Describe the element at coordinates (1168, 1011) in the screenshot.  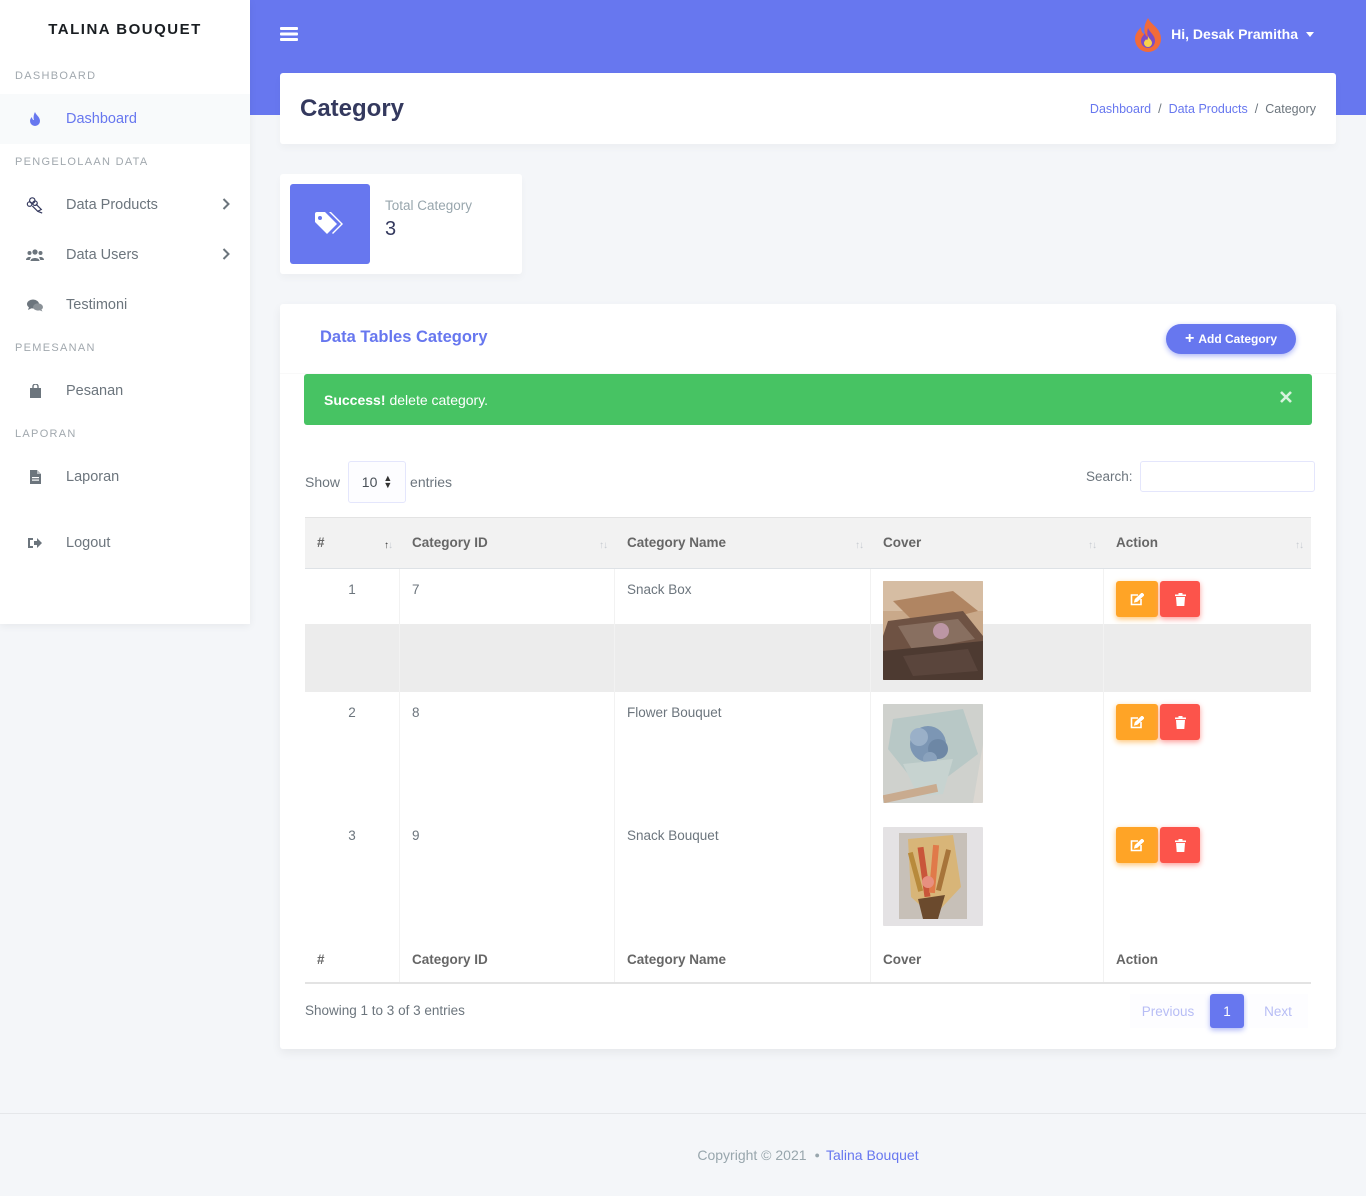
I see `pagination-previous: Previous` at that location.